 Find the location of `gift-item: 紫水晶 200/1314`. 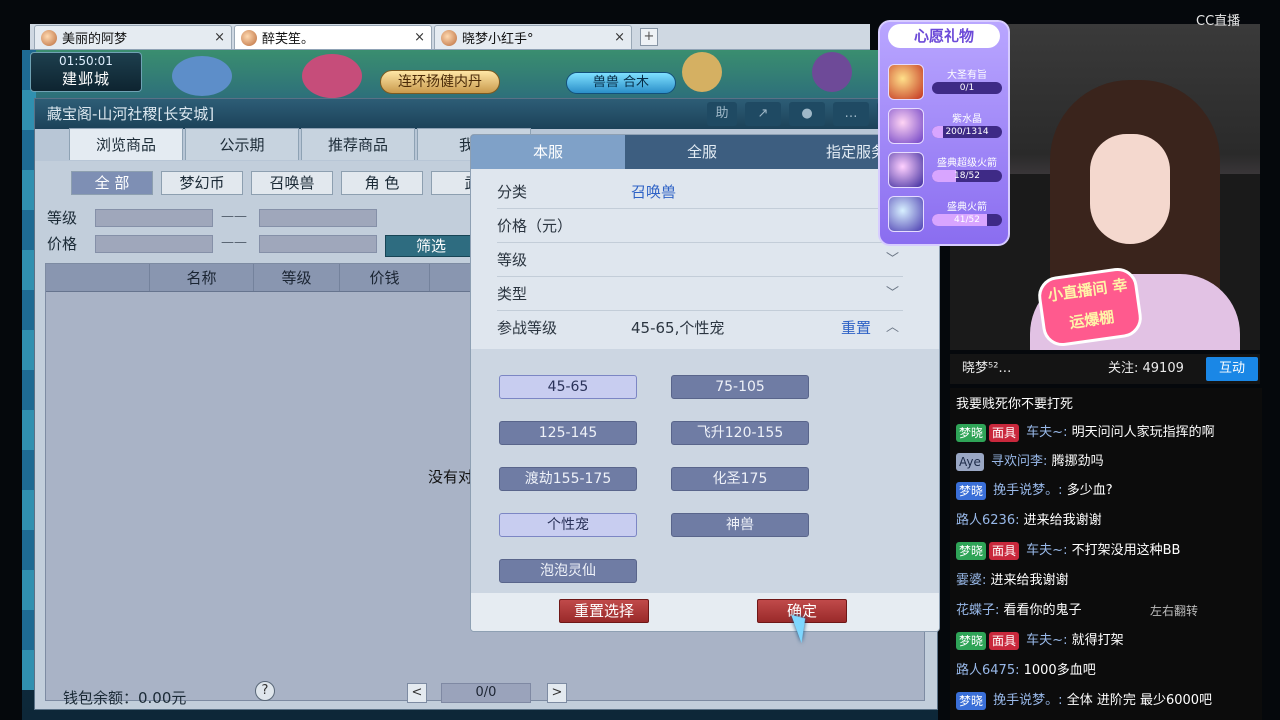

gift-item: 紫水晶 200/1314 is located at coordinates (945, 127).